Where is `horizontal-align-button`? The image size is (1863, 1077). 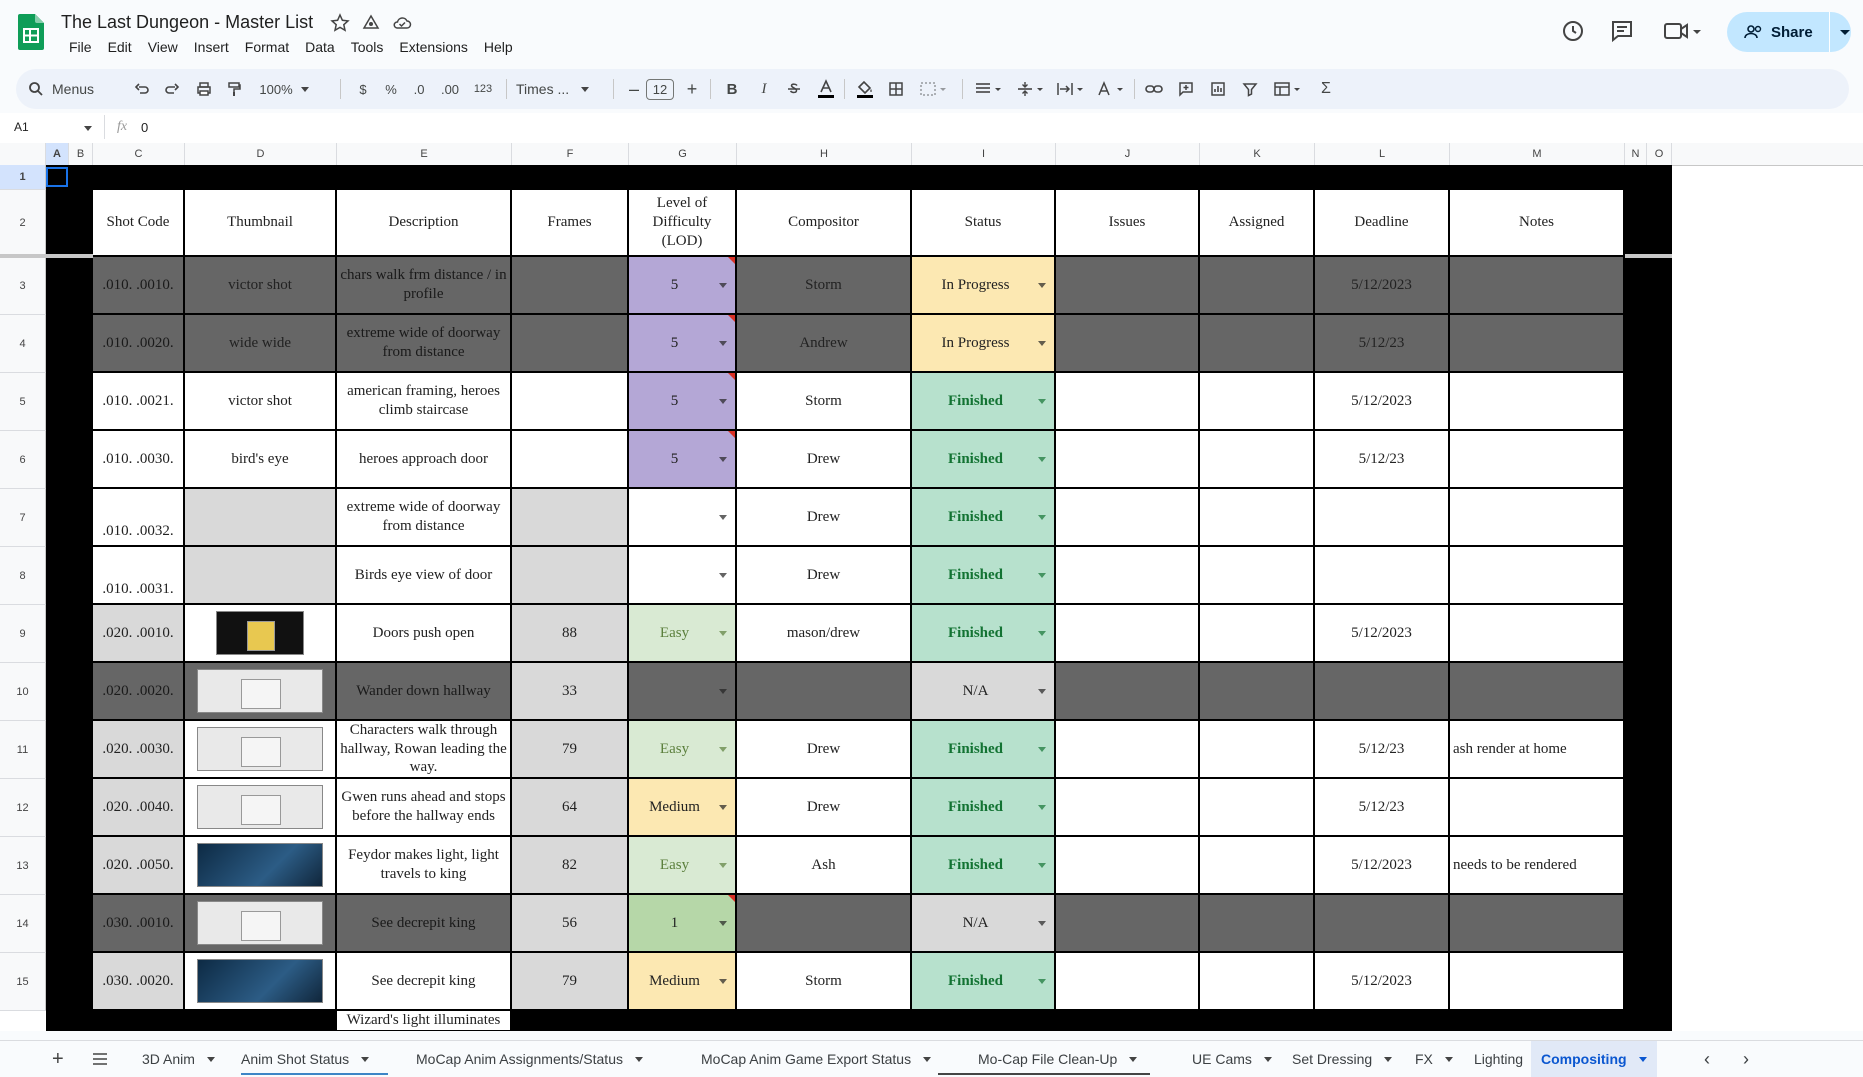 horizontal-align-button is located at coordinates (989, 89).